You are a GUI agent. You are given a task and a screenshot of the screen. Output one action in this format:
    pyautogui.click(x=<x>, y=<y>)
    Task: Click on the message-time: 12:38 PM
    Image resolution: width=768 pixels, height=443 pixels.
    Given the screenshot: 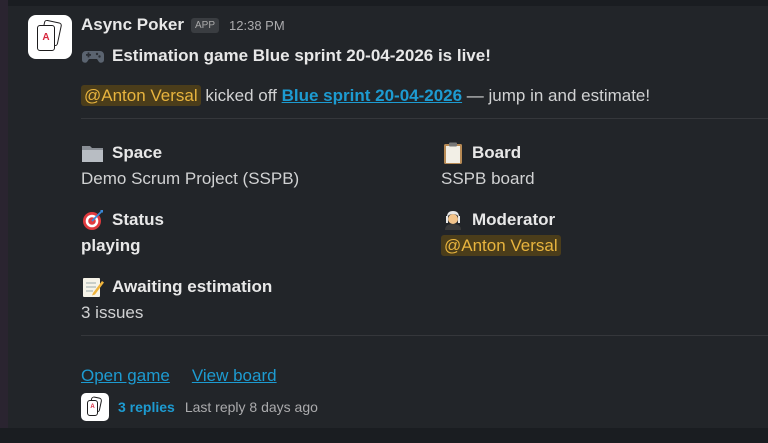 What is the action you would take?
    pyautogui.click(x=257, y=25)
    